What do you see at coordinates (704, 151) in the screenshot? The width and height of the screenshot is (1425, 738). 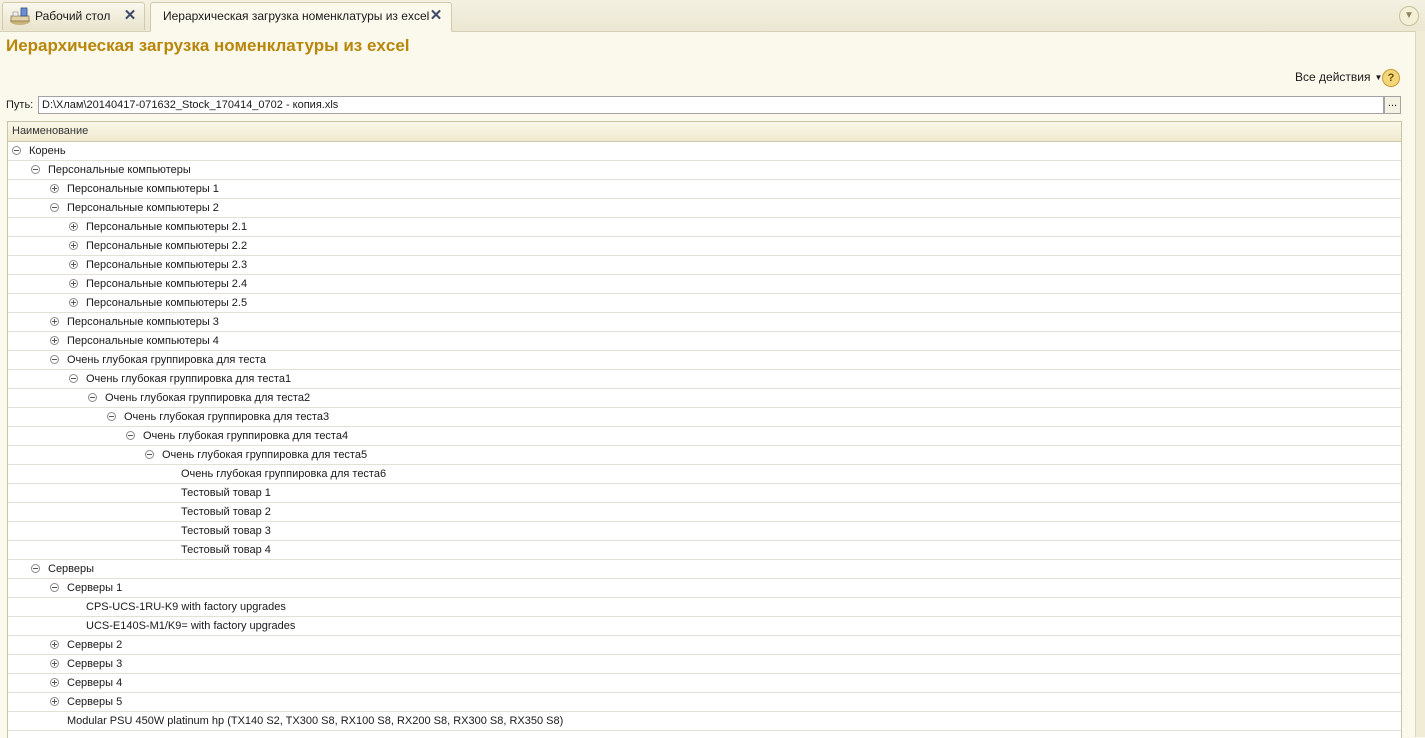 I see `tree-row: Корень` at bounding box center [704, 151].